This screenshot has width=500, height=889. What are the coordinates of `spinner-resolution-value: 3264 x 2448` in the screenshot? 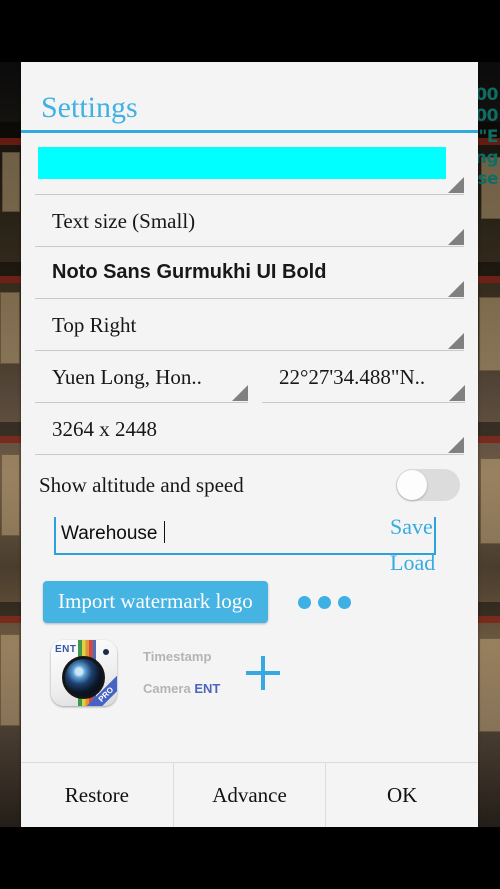 It's located at (104, 429).